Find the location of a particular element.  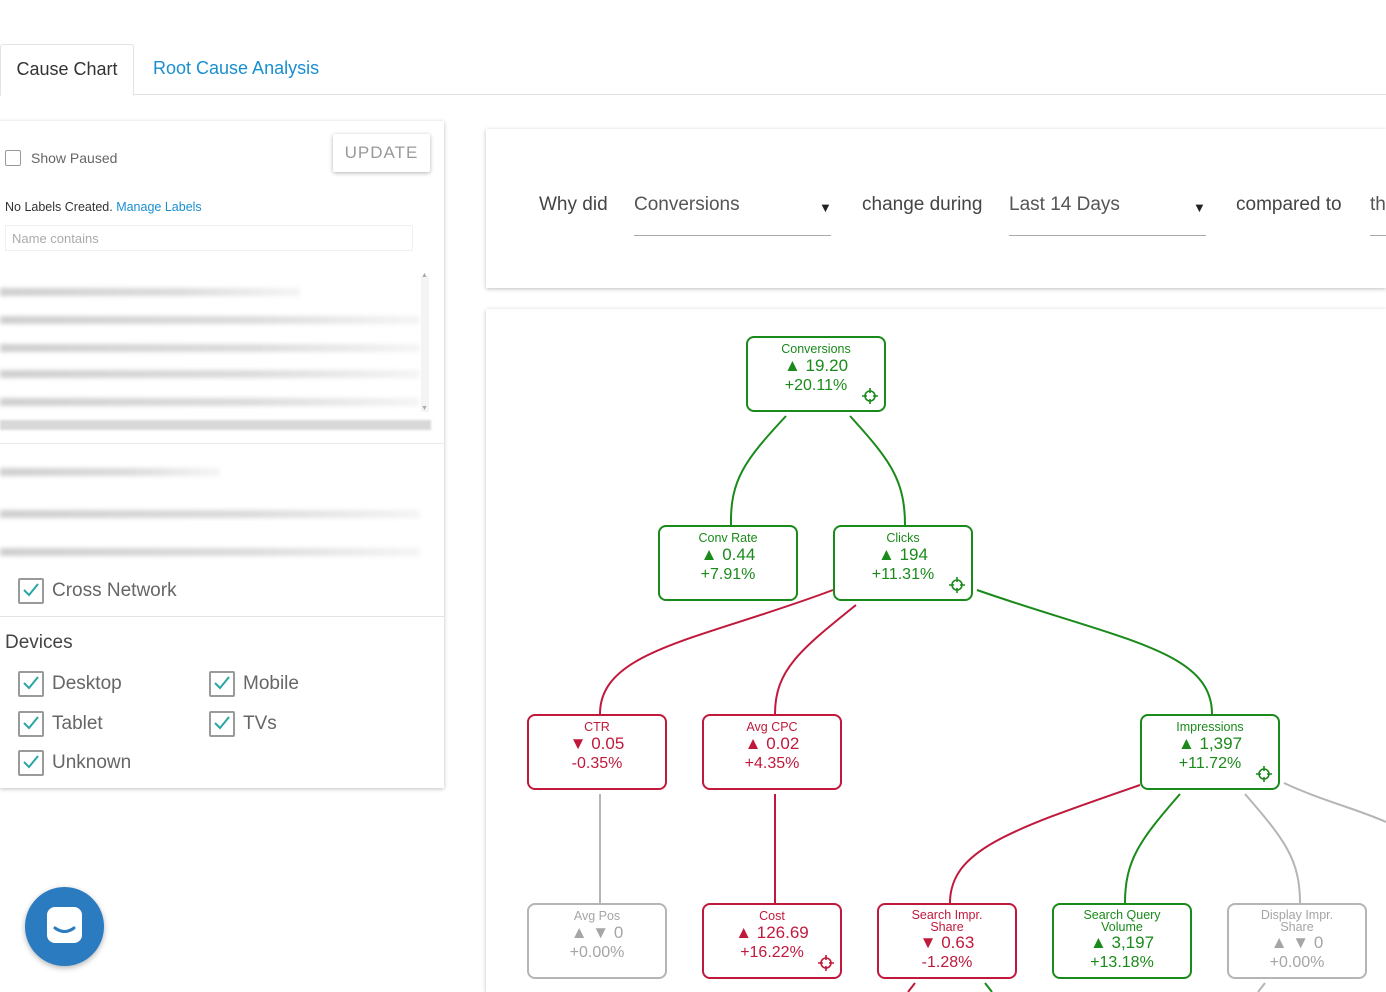

node-avg-cpc: Avg CPC ▲ 0.02 +4.35% is located at coordinates (772, 752).